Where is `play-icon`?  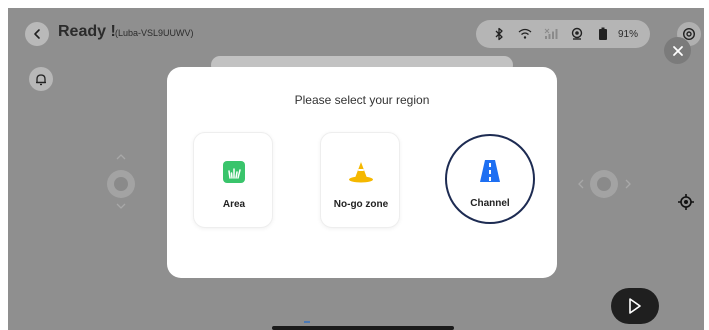 play-icon is located at coordinates (635, 306).